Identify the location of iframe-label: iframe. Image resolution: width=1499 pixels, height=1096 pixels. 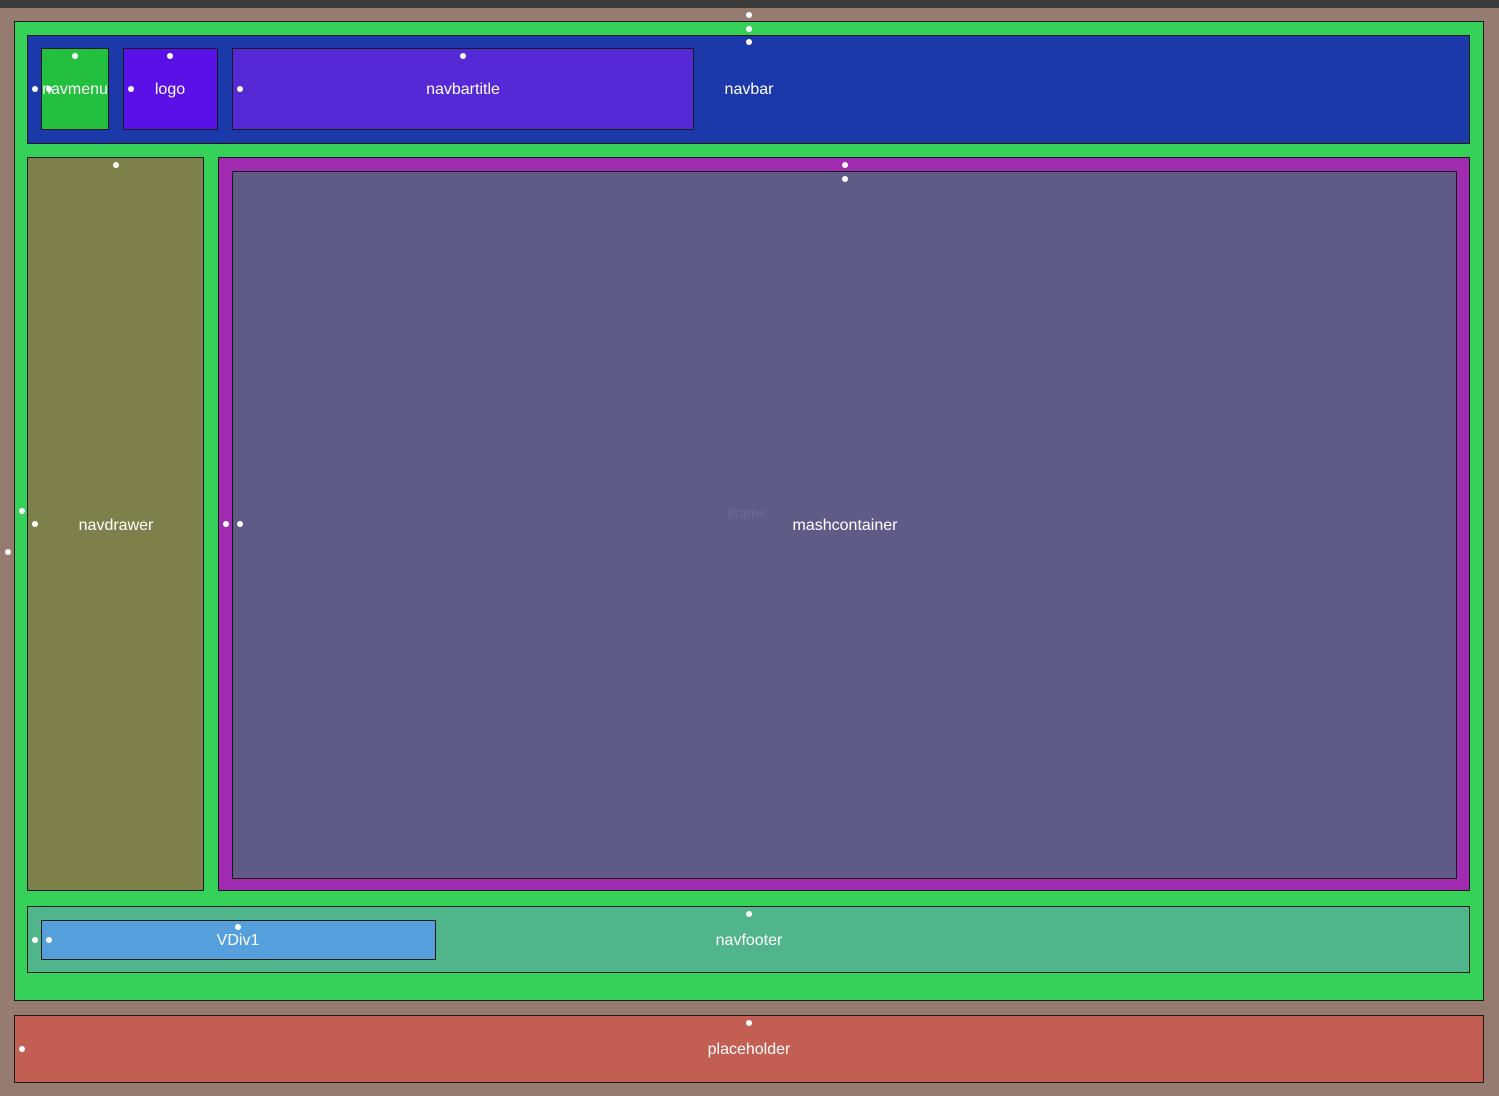
(747, 513).